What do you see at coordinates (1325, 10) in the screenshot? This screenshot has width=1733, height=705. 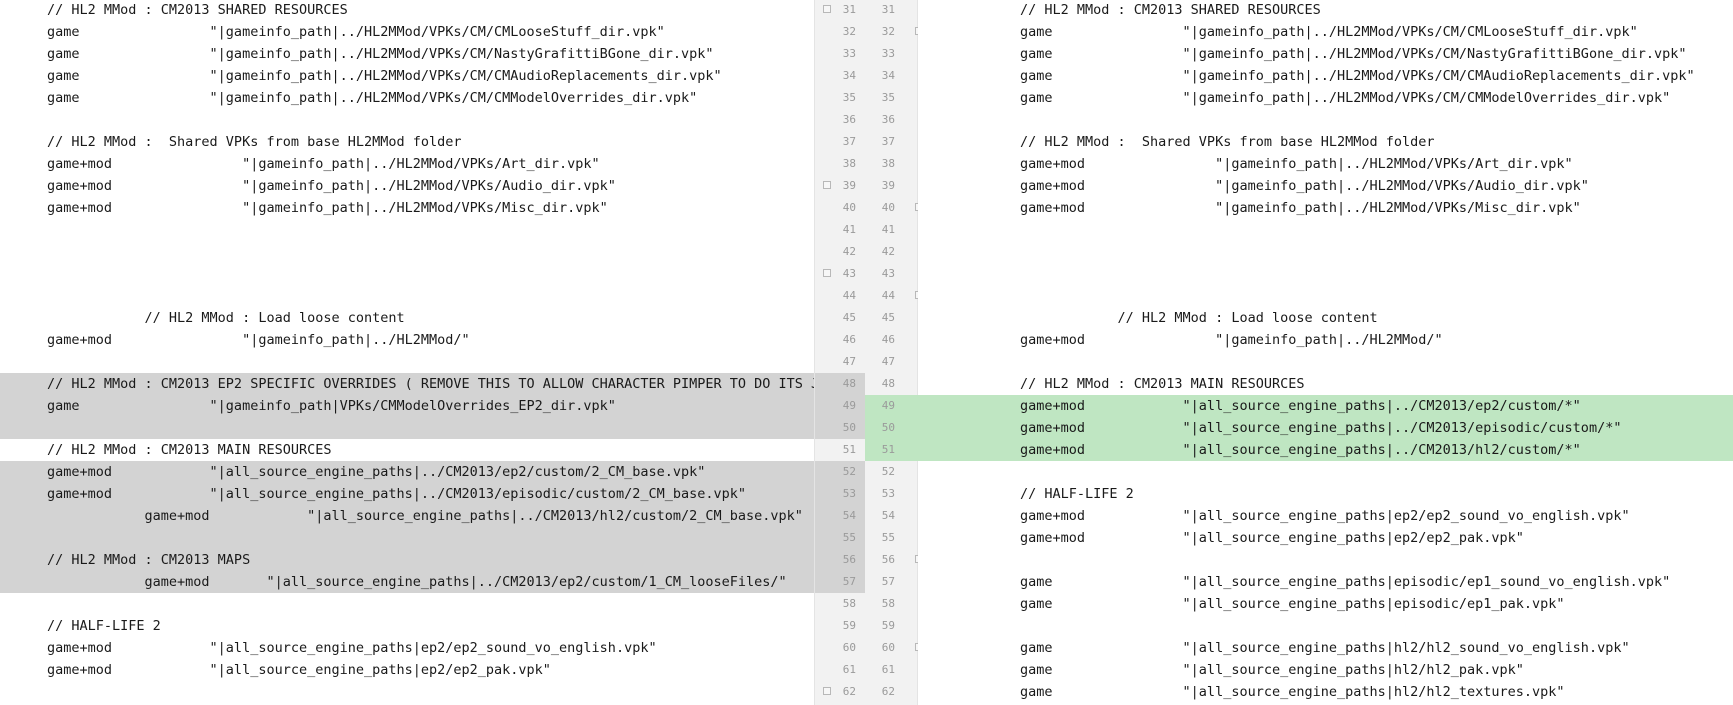 I see `right-code-line: // HL2 MMod : CM2013 SHARED RESOURCES` at bounding box center [1325, 10].